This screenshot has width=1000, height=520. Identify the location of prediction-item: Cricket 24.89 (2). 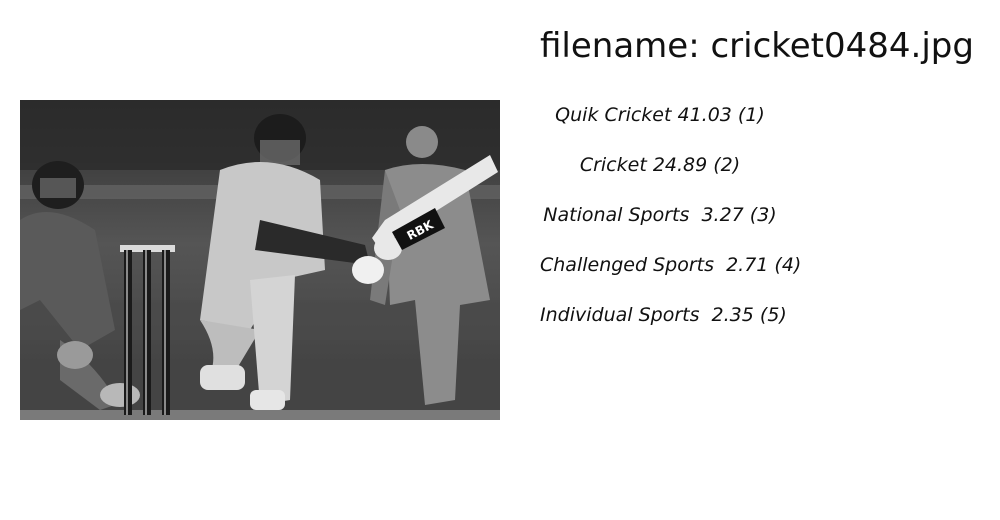
(660, 165).